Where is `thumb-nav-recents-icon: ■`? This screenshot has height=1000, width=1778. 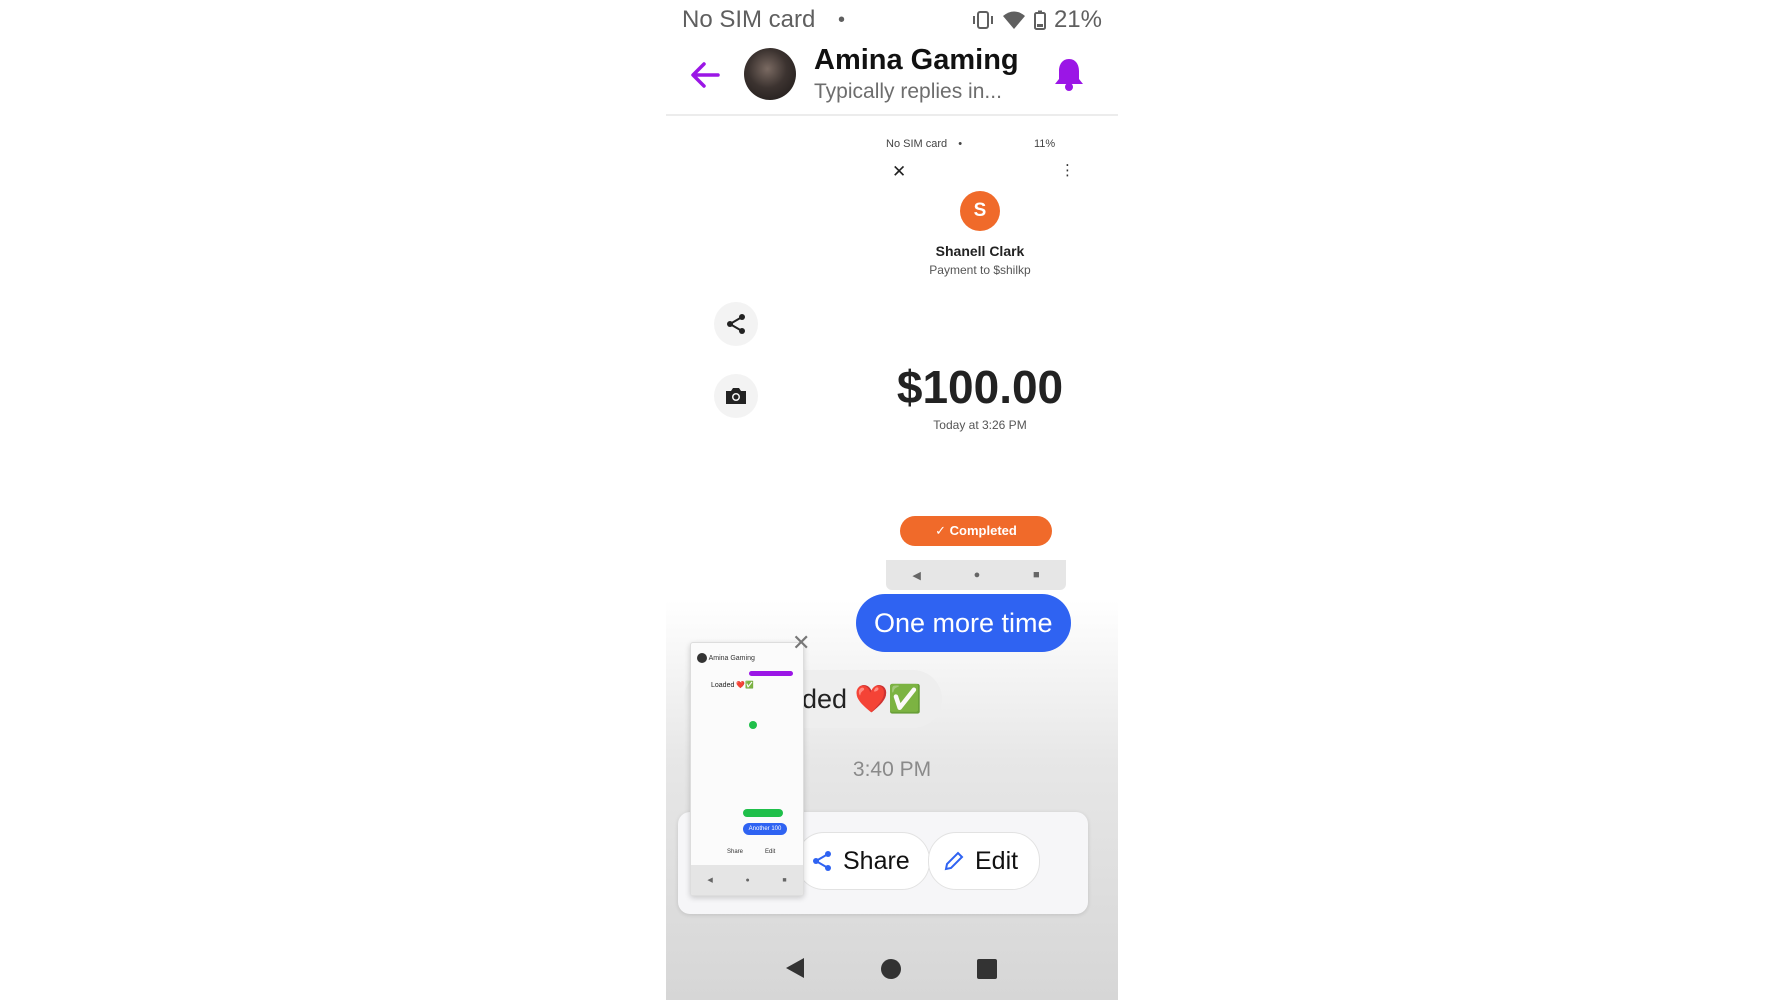
thumb-nav-recents-icon: ■ is located at coordinates (784, 880).